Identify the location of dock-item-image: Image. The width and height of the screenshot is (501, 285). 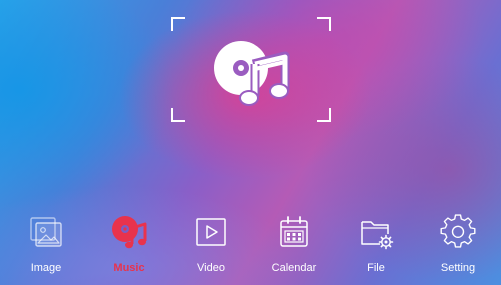
(46, 246).